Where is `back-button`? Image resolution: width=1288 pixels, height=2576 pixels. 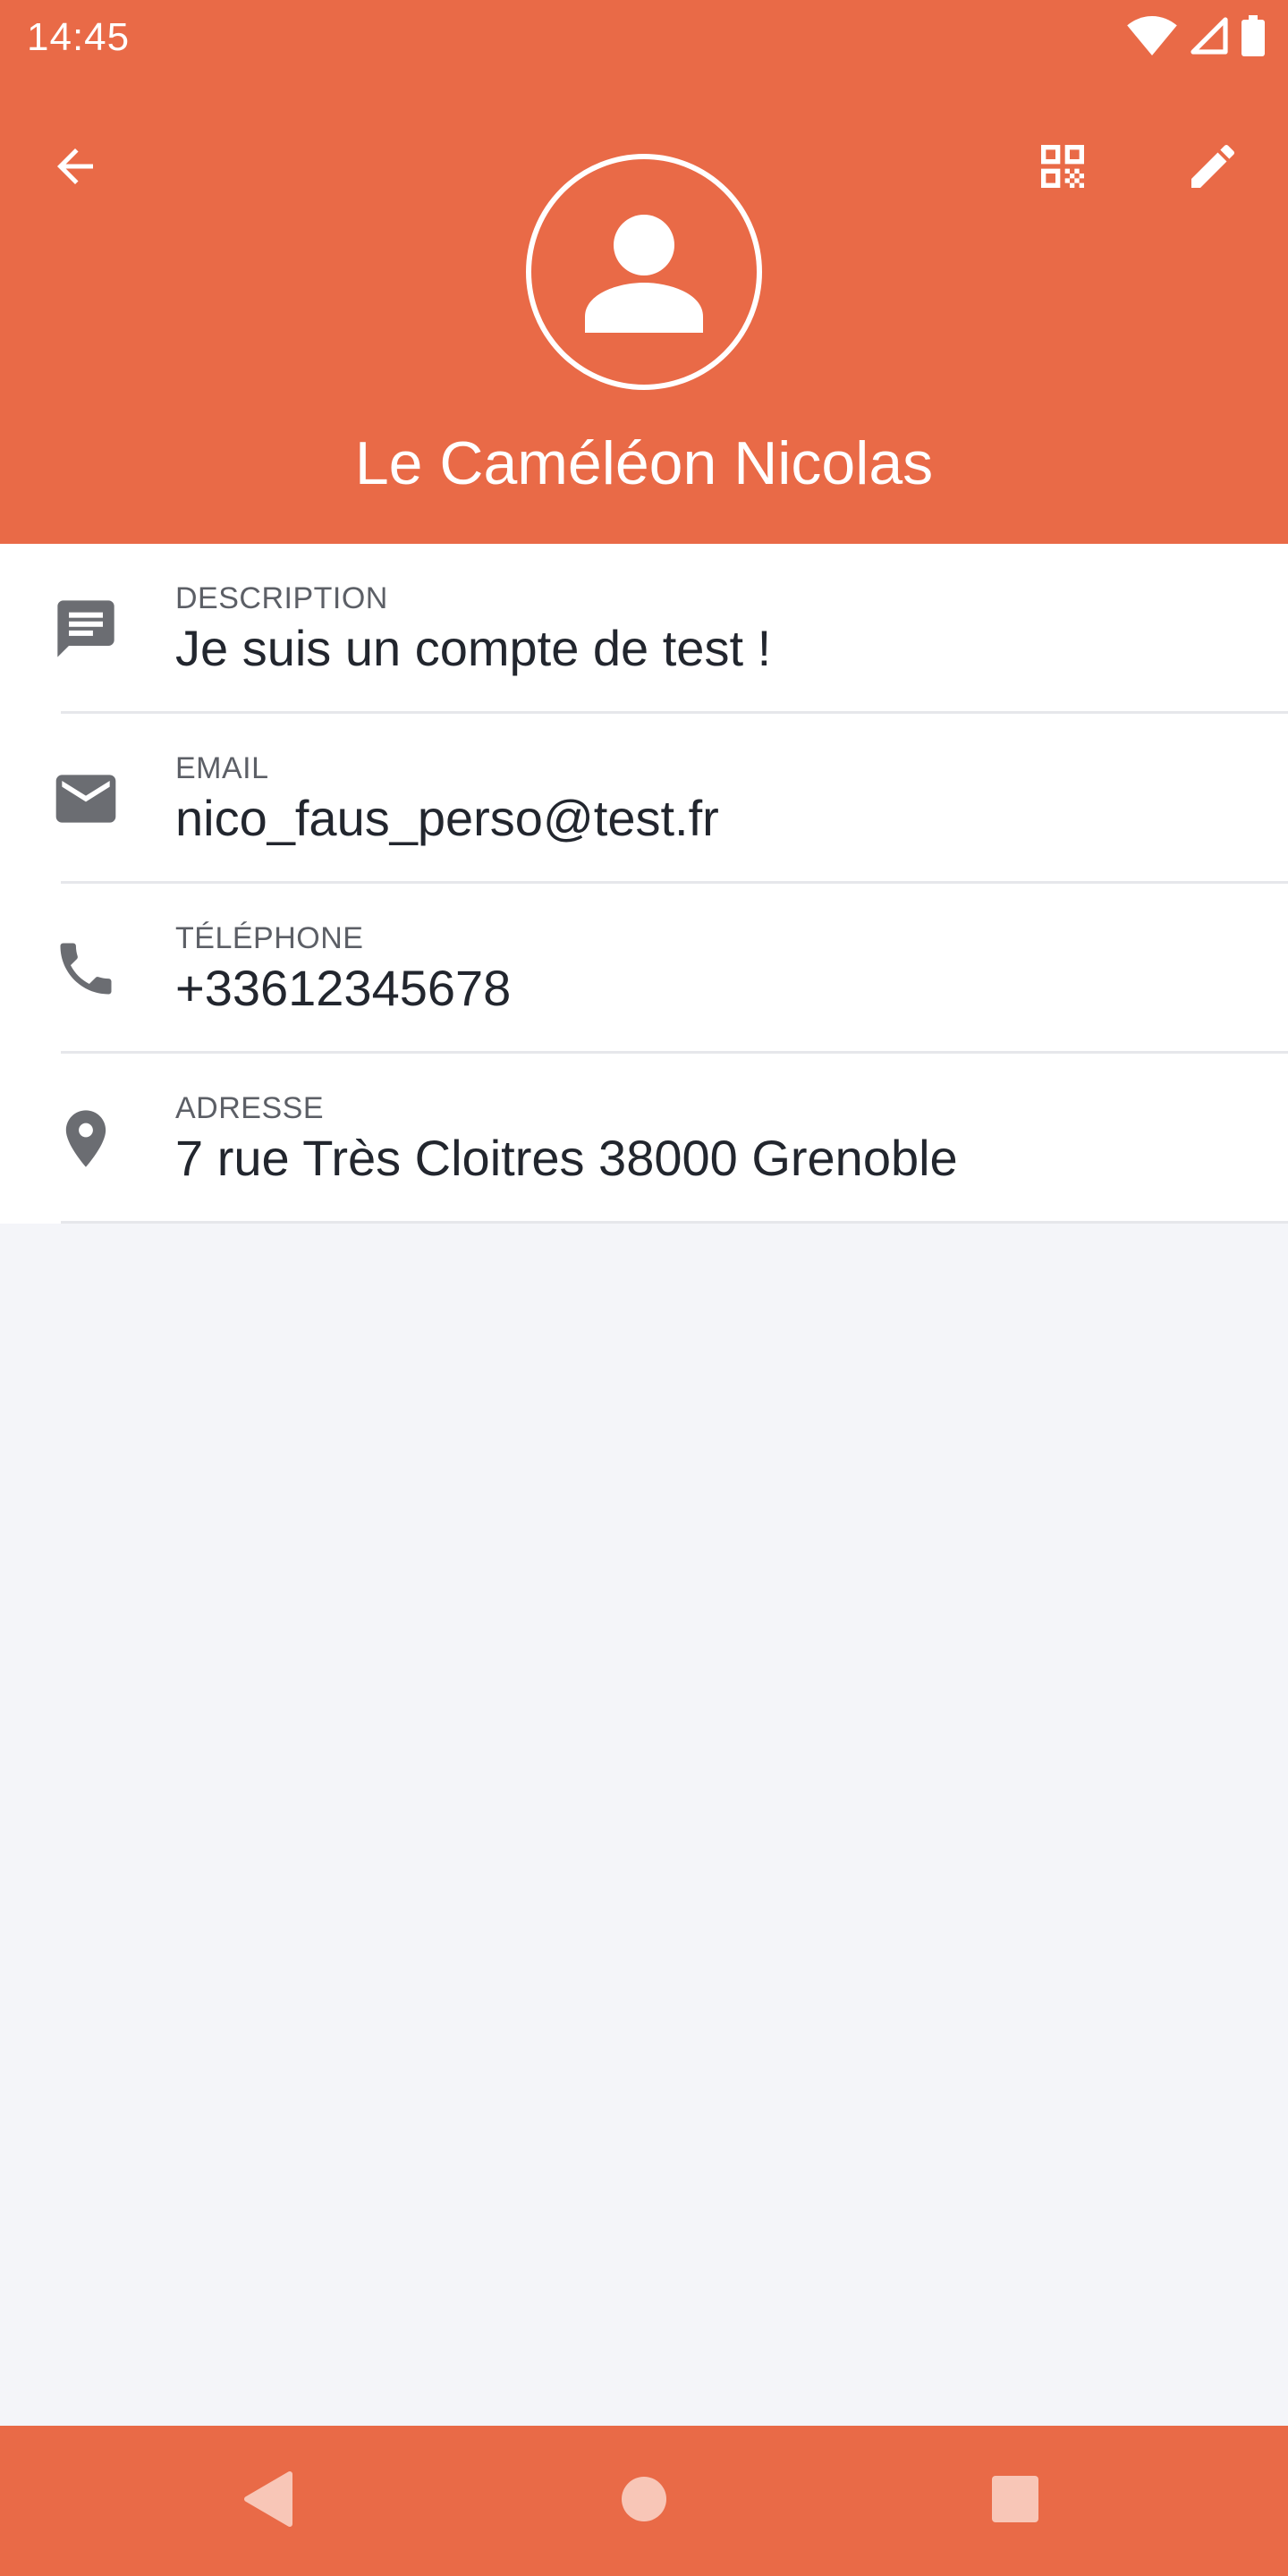
back-button is located at coordinates (75, 168).